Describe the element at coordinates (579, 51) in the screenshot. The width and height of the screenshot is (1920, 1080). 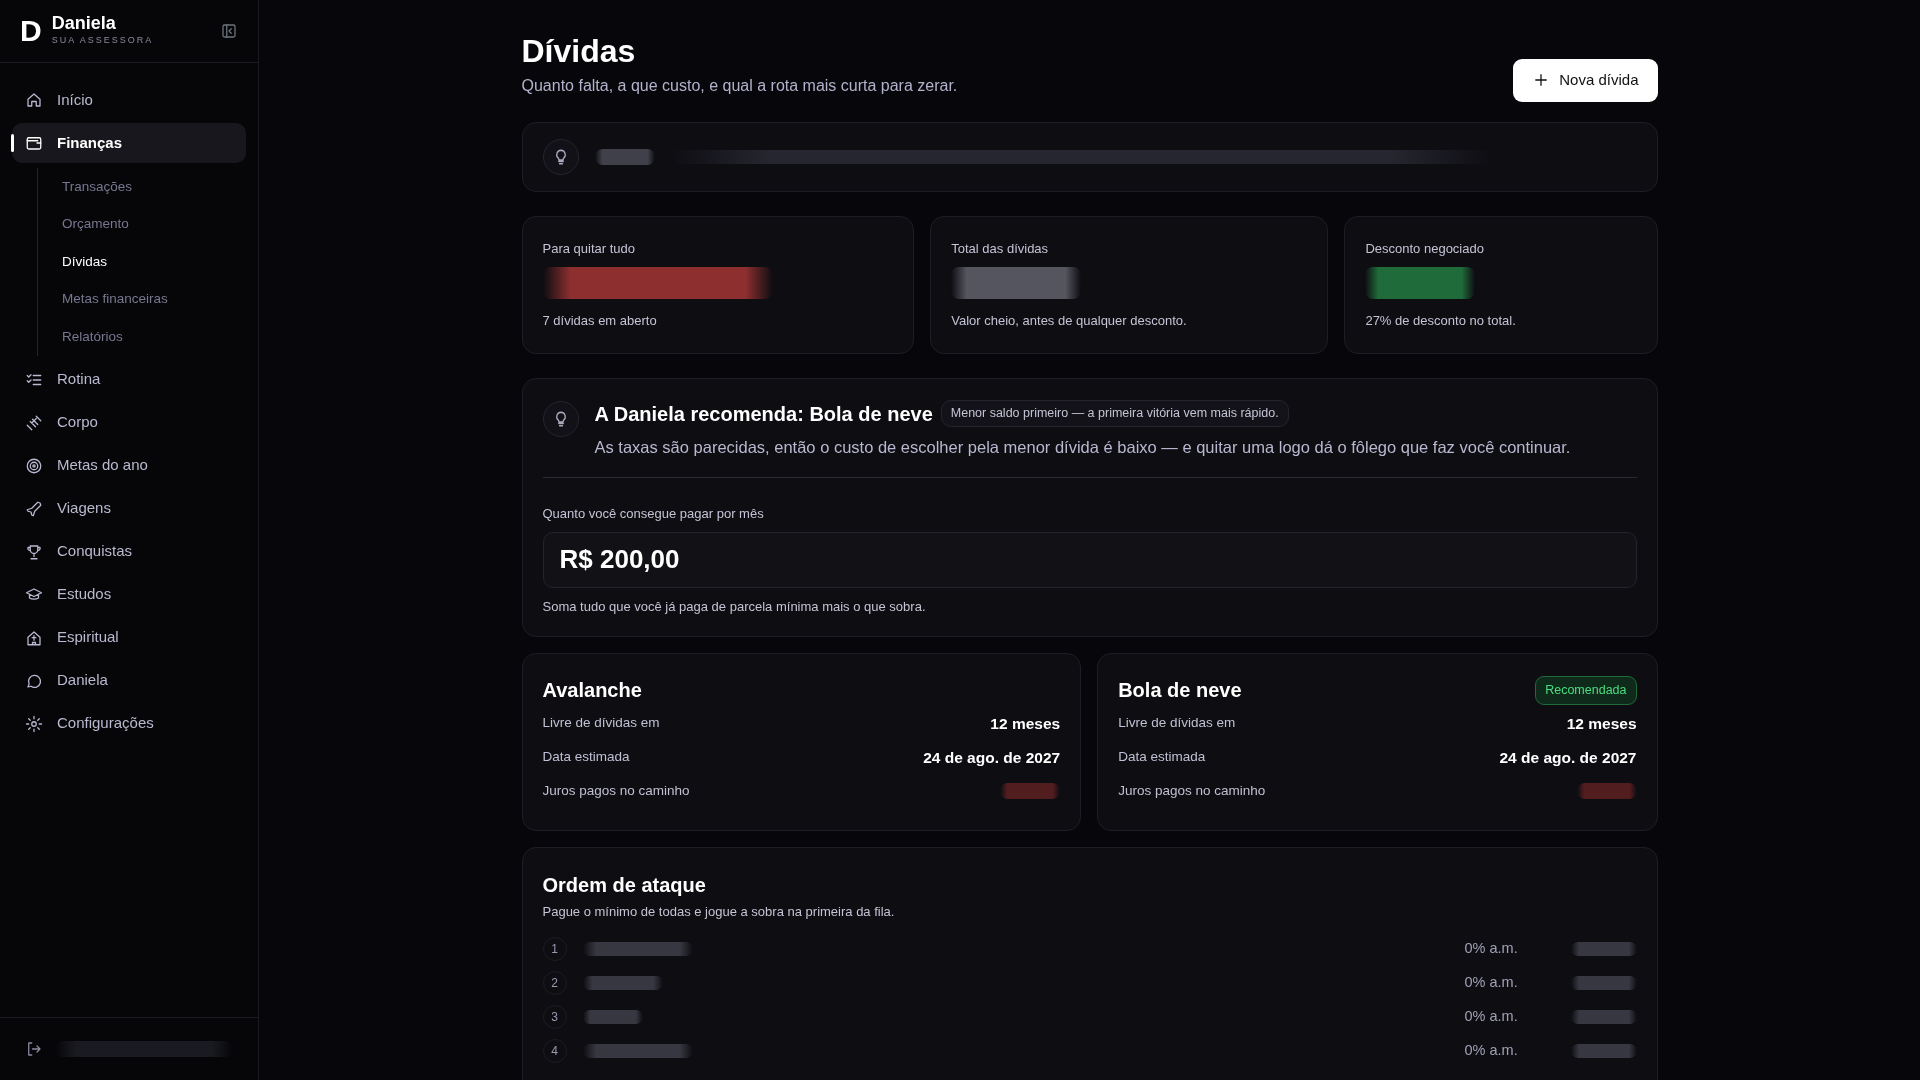
I see `page-title: Dívidas` at that location.